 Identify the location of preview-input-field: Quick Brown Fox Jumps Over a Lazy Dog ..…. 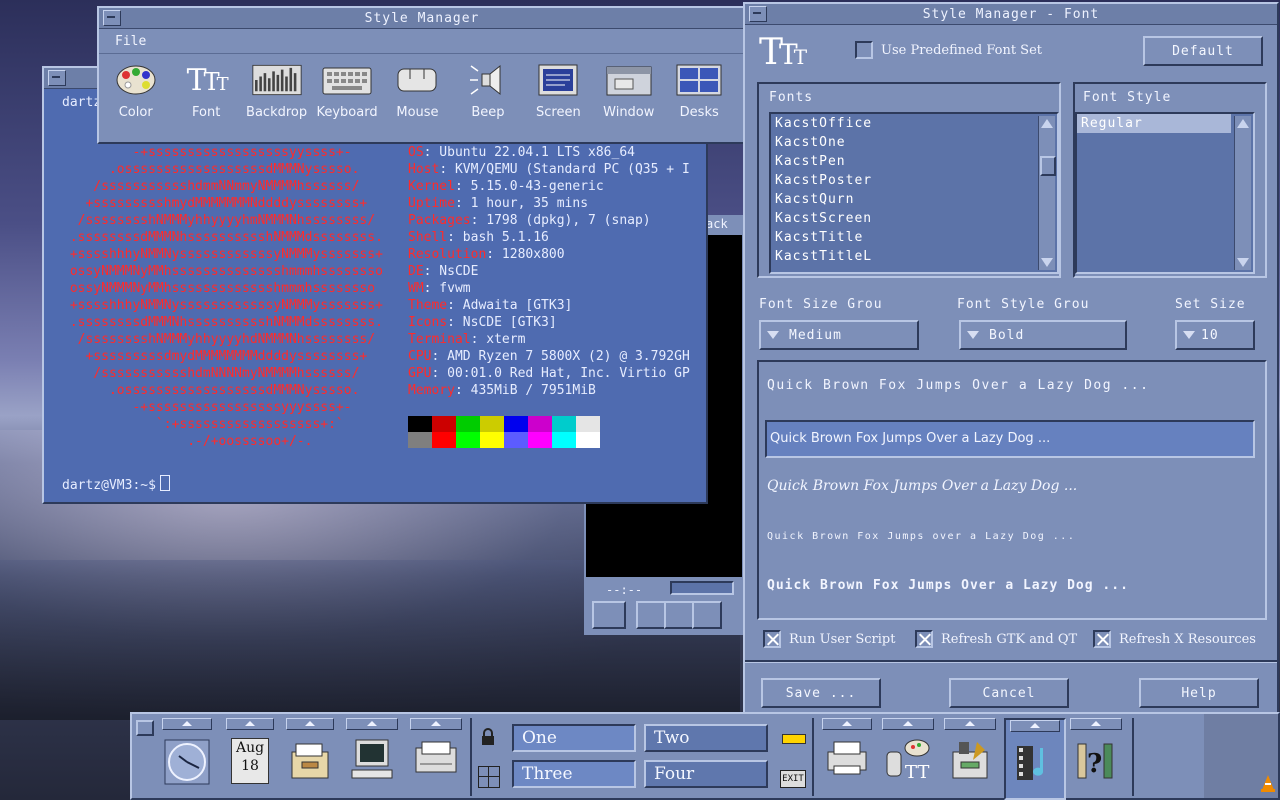
(1010, 439).